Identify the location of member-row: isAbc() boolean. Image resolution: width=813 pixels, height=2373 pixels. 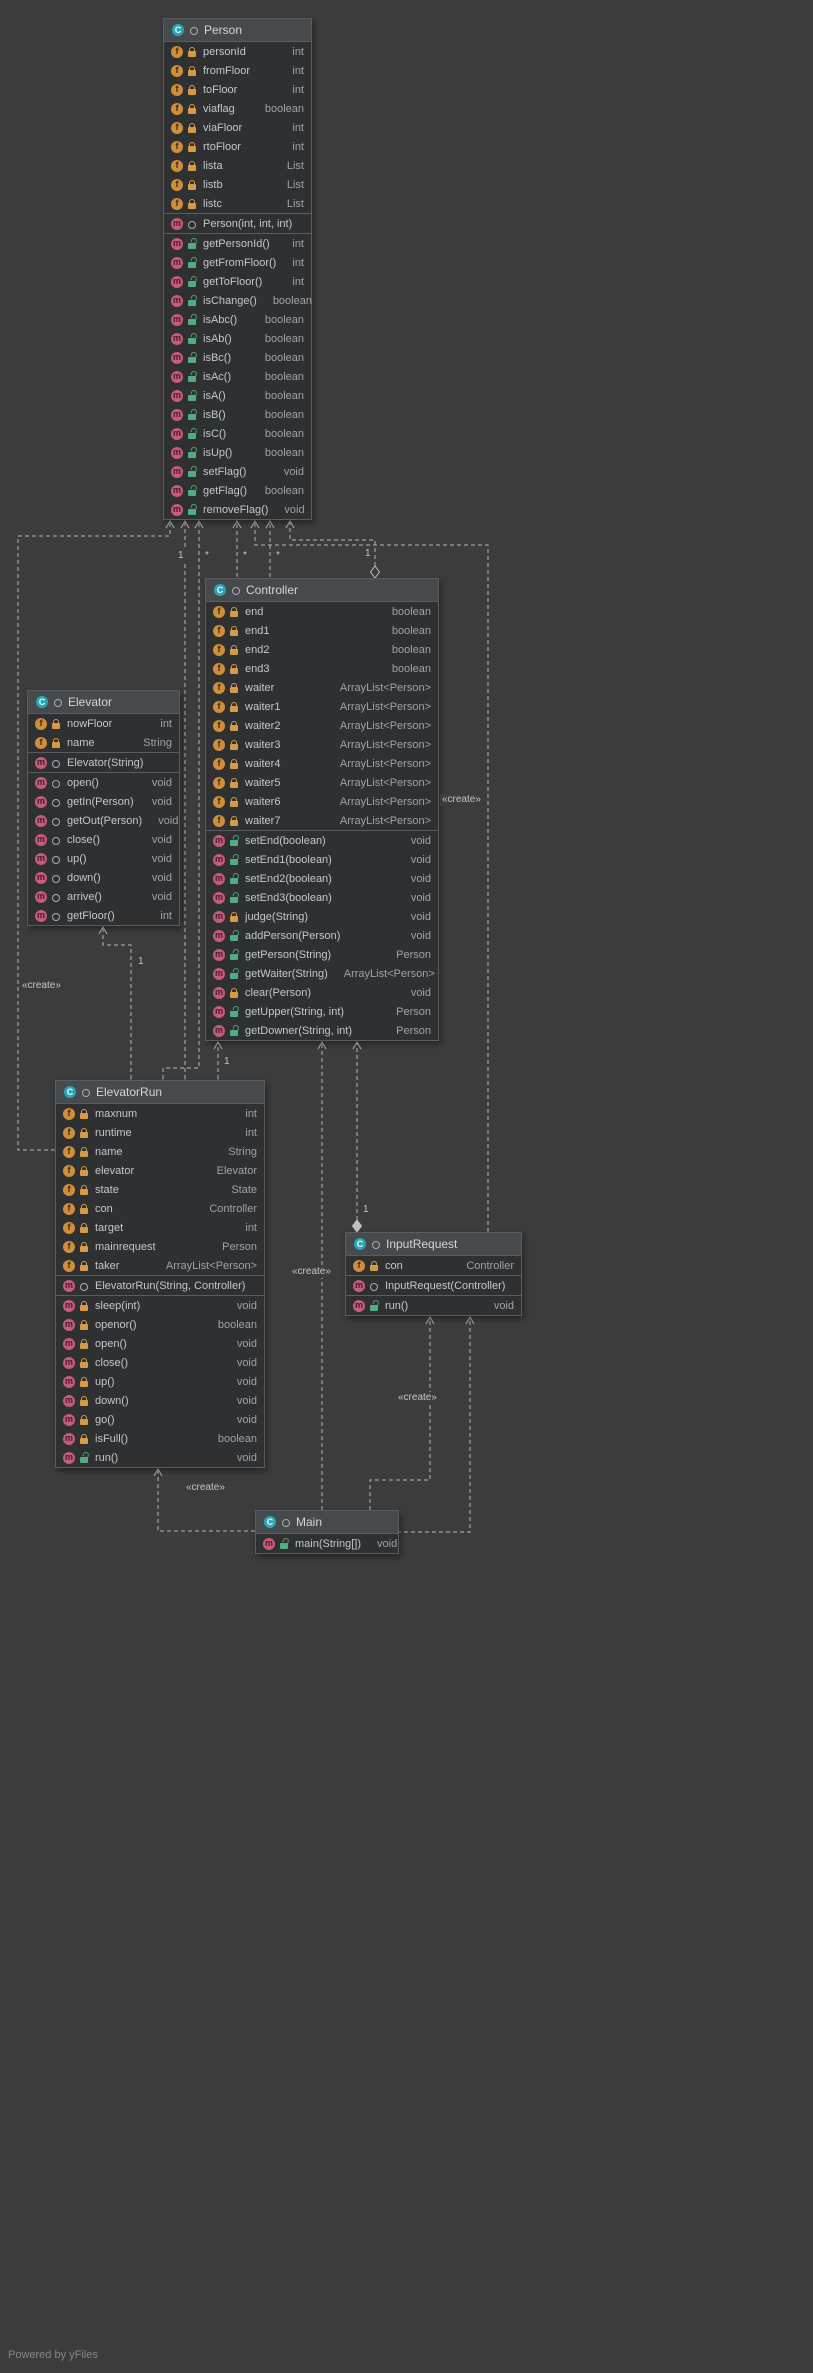
(237, 319).